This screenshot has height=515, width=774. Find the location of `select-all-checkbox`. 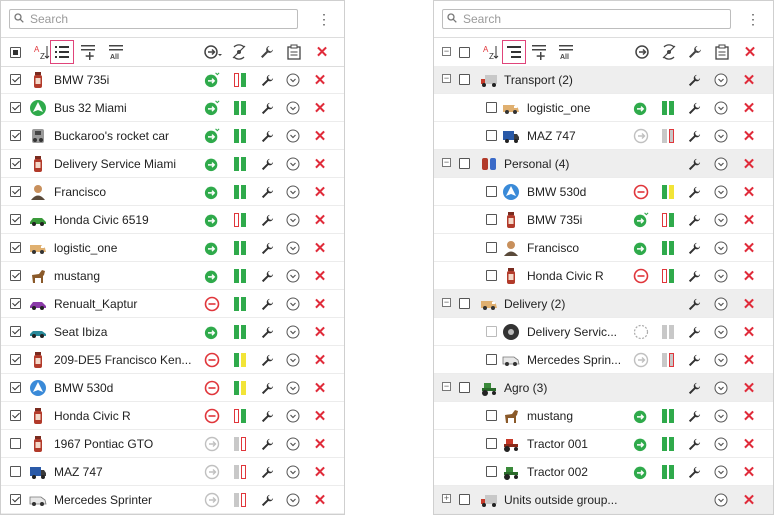

select-all-checkbox is located at coordinates (15, 52).